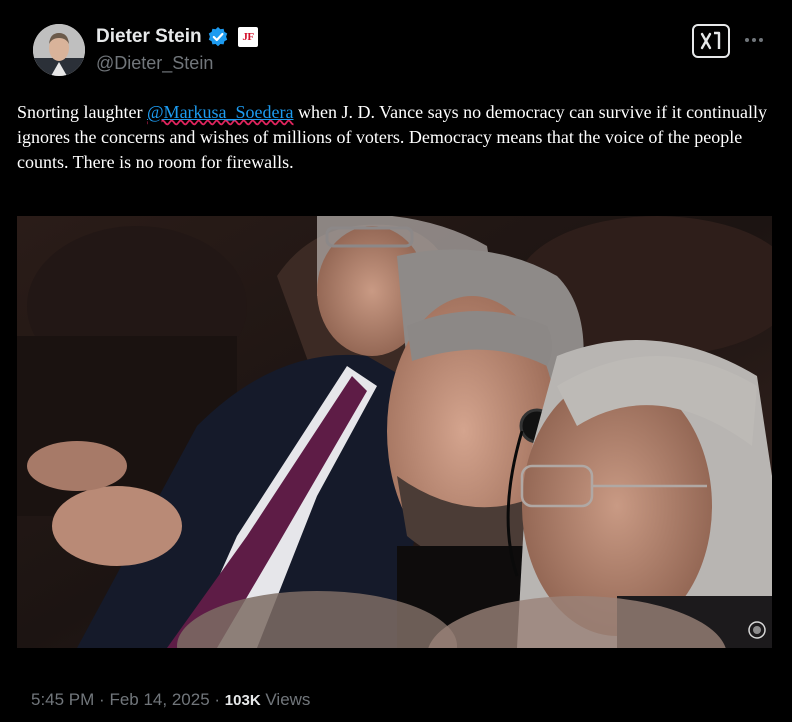  Describe the element at coordinates (82, 112) in the screenshot. I see `tweet-text-before: Snorting laughter` at that location.